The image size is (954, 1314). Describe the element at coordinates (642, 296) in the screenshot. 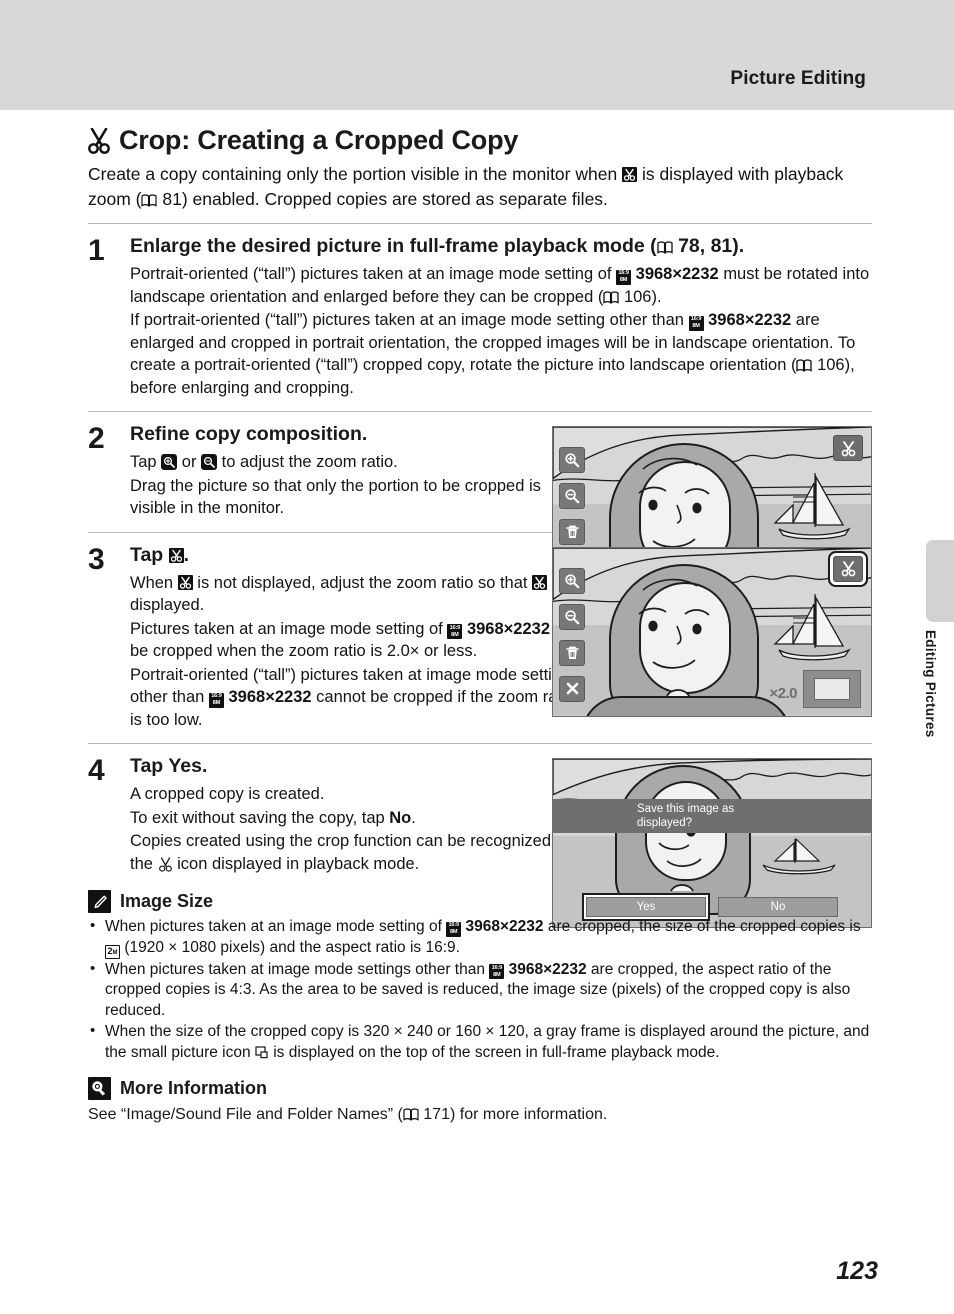

I see `t: 106).` at that location.